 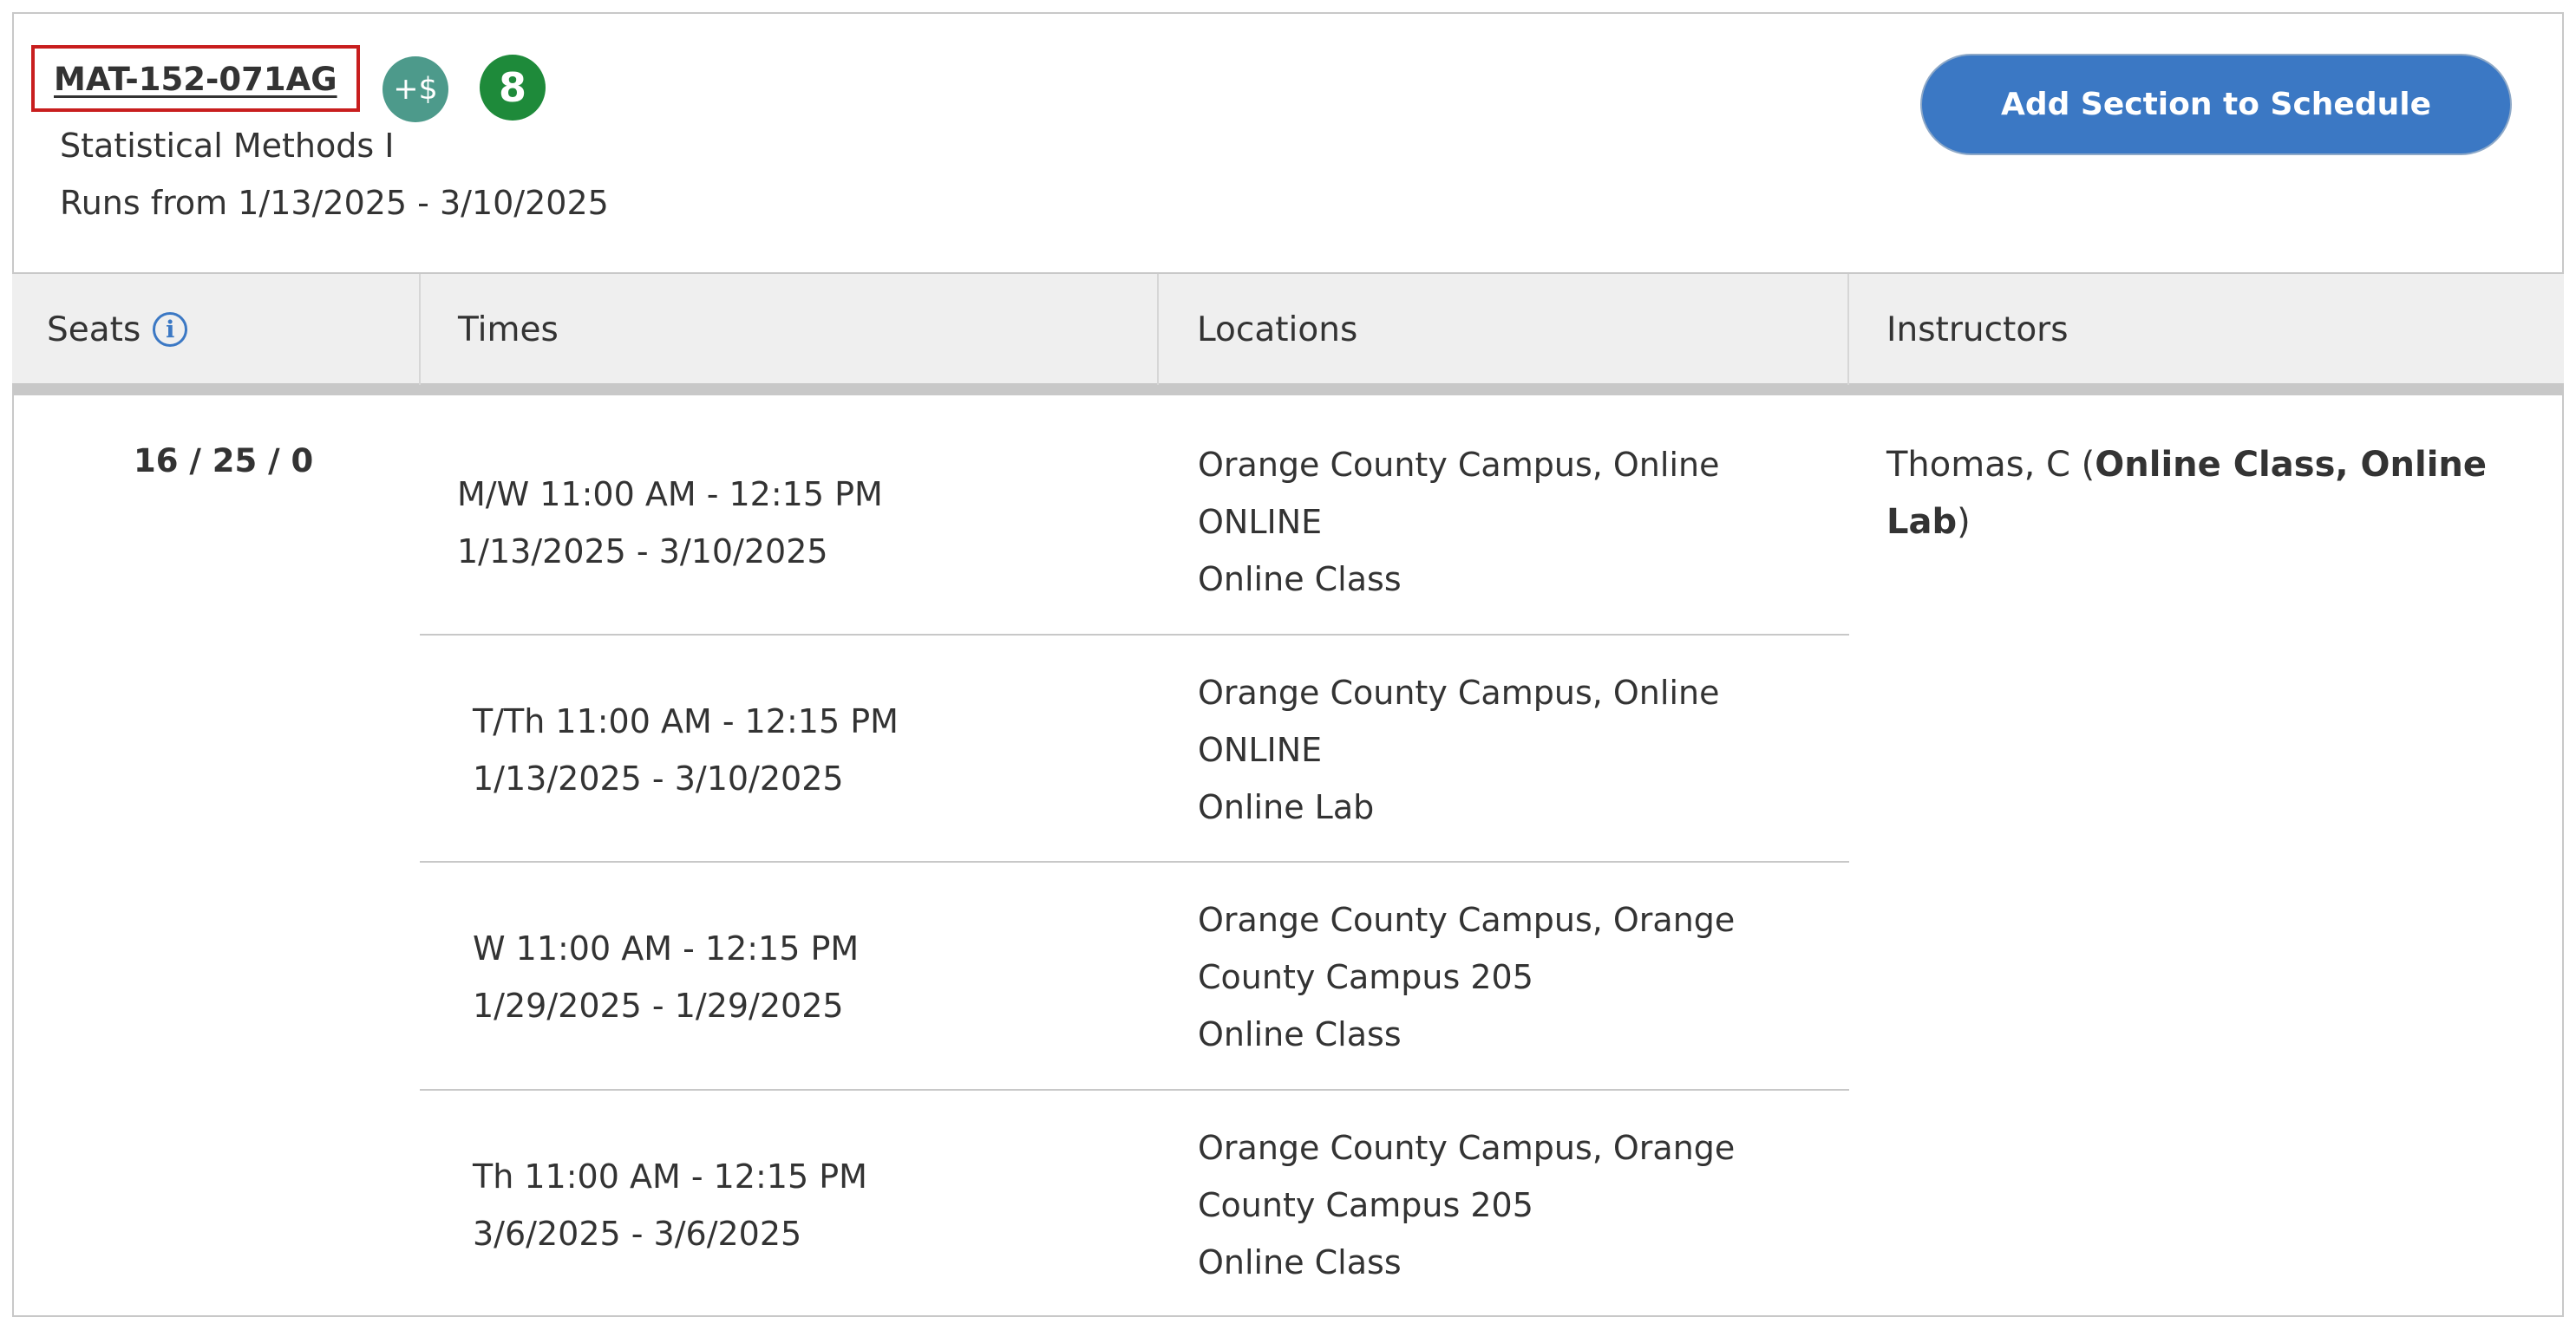 What do you see at coordinates (508, 329) in the screenshot?
I see `header-times: Times` at bounding box center [508, 329].